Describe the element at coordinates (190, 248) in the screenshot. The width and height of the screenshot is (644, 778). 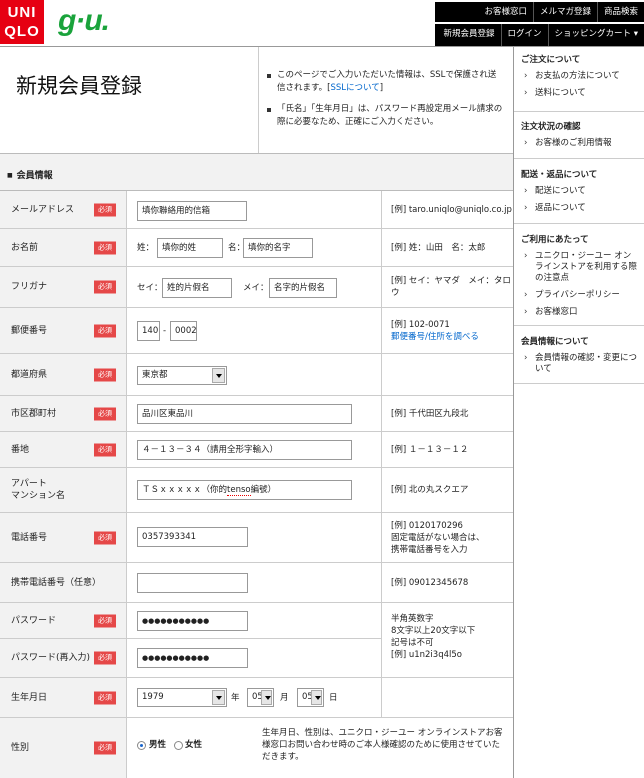
I see `last-name-input: 填你的姓` at that location.